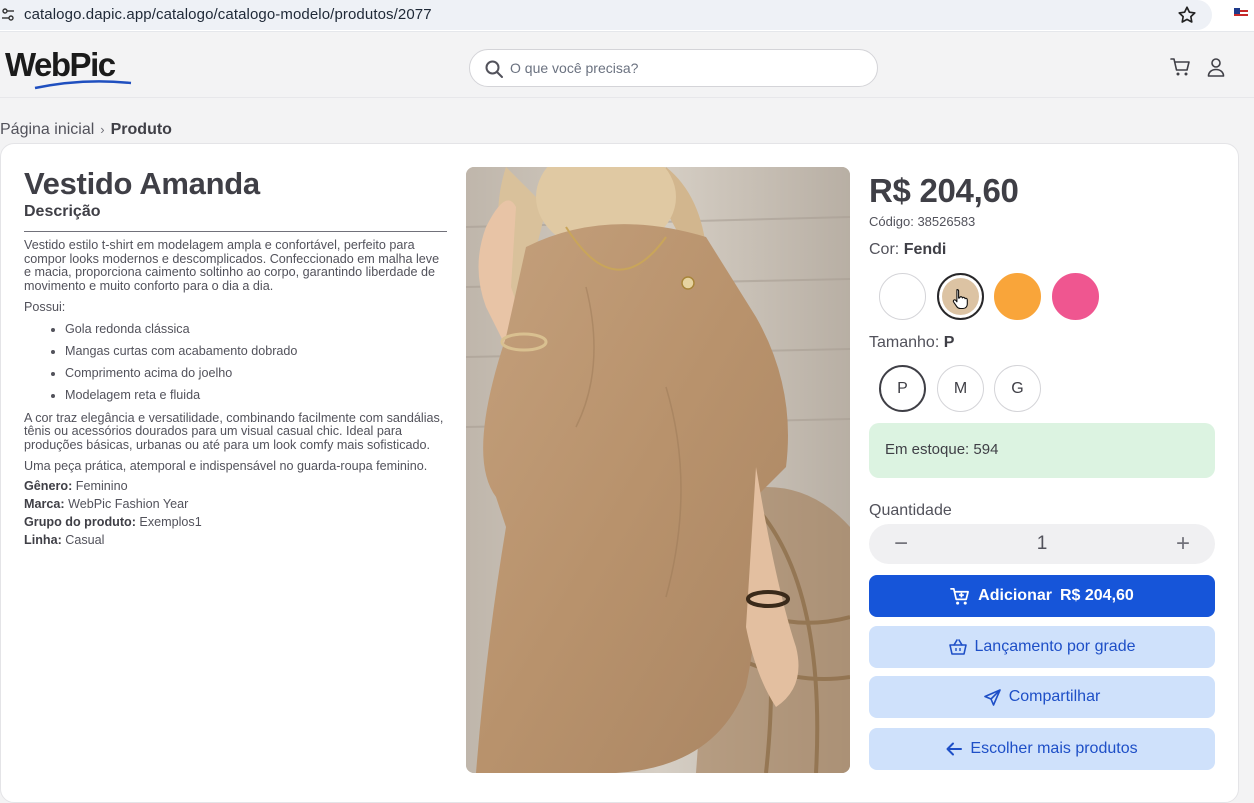 This screenshot has height=803, width=1254. Describe the element at coordinates (1055, 646) in the screenshot. I see `grid-button-label: Lançamento por grade` at that location.